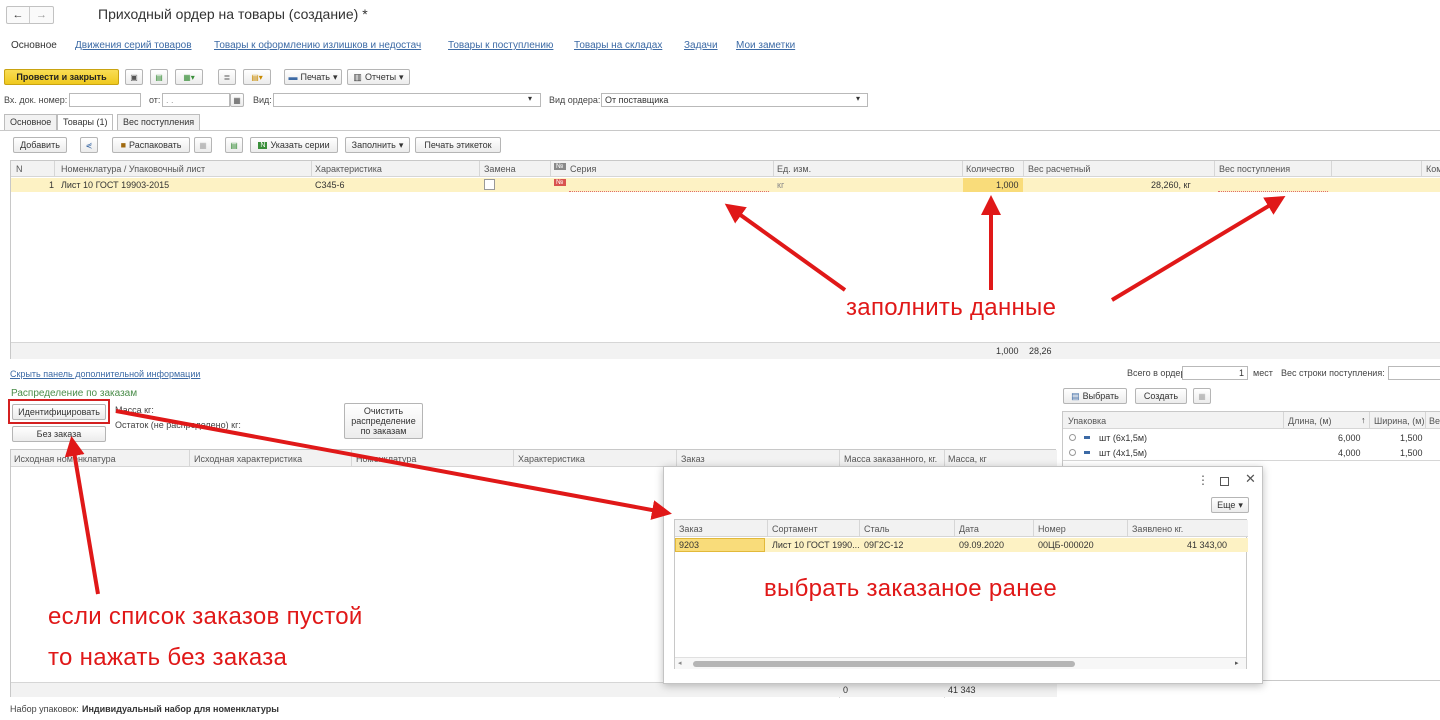 This screenshot has height=720, width=1440. I want to click on arrow-to-weight, so click(1198, 248).